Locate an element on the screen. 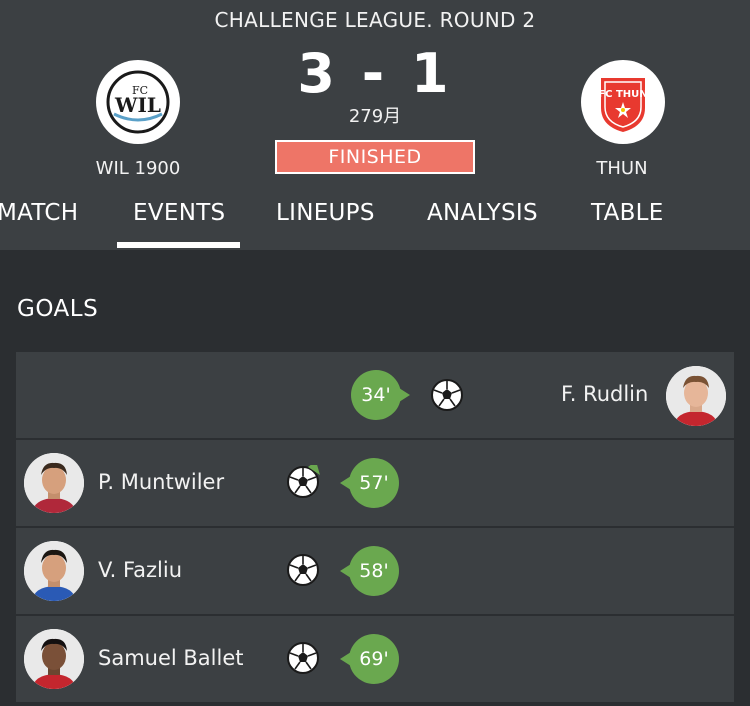  goal-minute-badge: 57' is located at coordinates (369, 483).